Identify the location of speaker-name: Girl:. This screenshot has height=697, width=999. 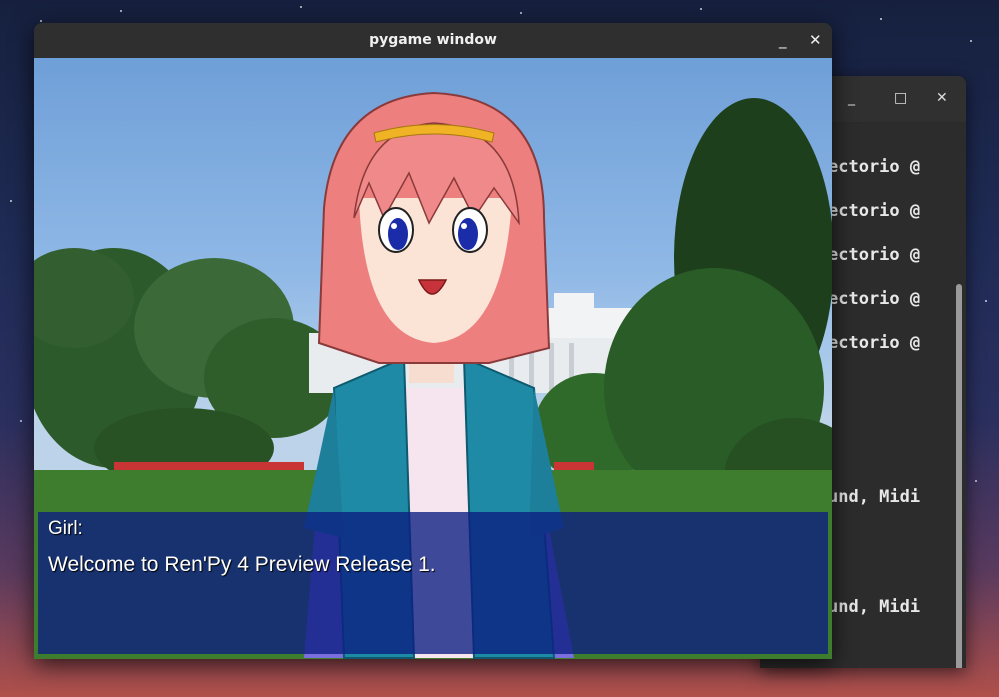
(65, 528).